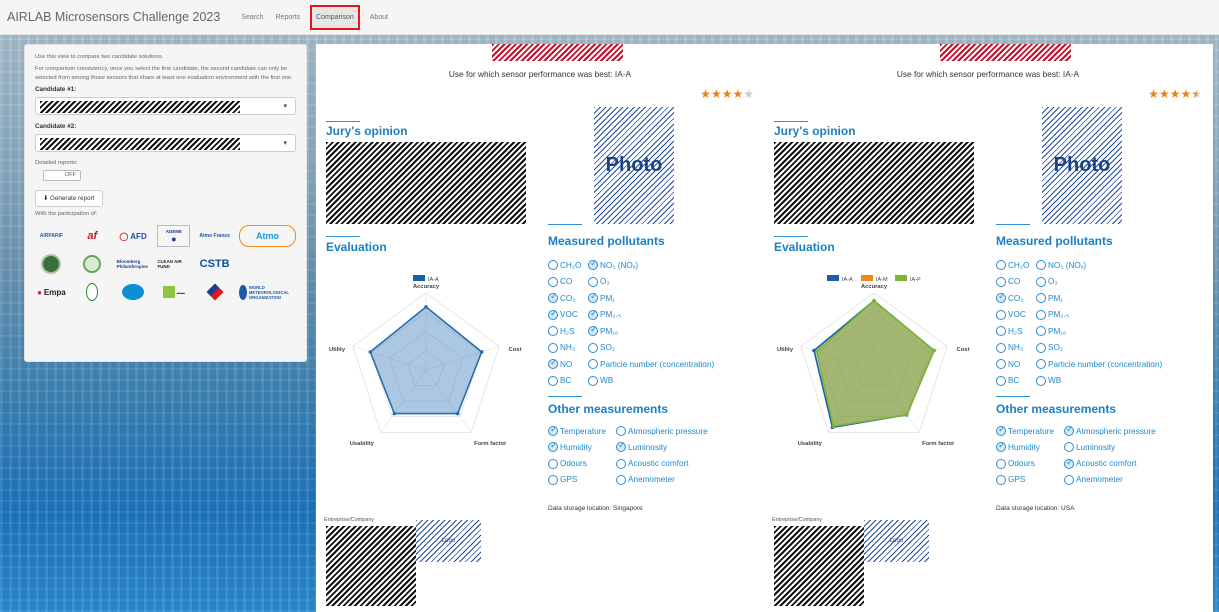 The height and width of the screenshot is (612, 1219). I want to click on measurement-item: Particle number (concentration), so click(1099, 364).